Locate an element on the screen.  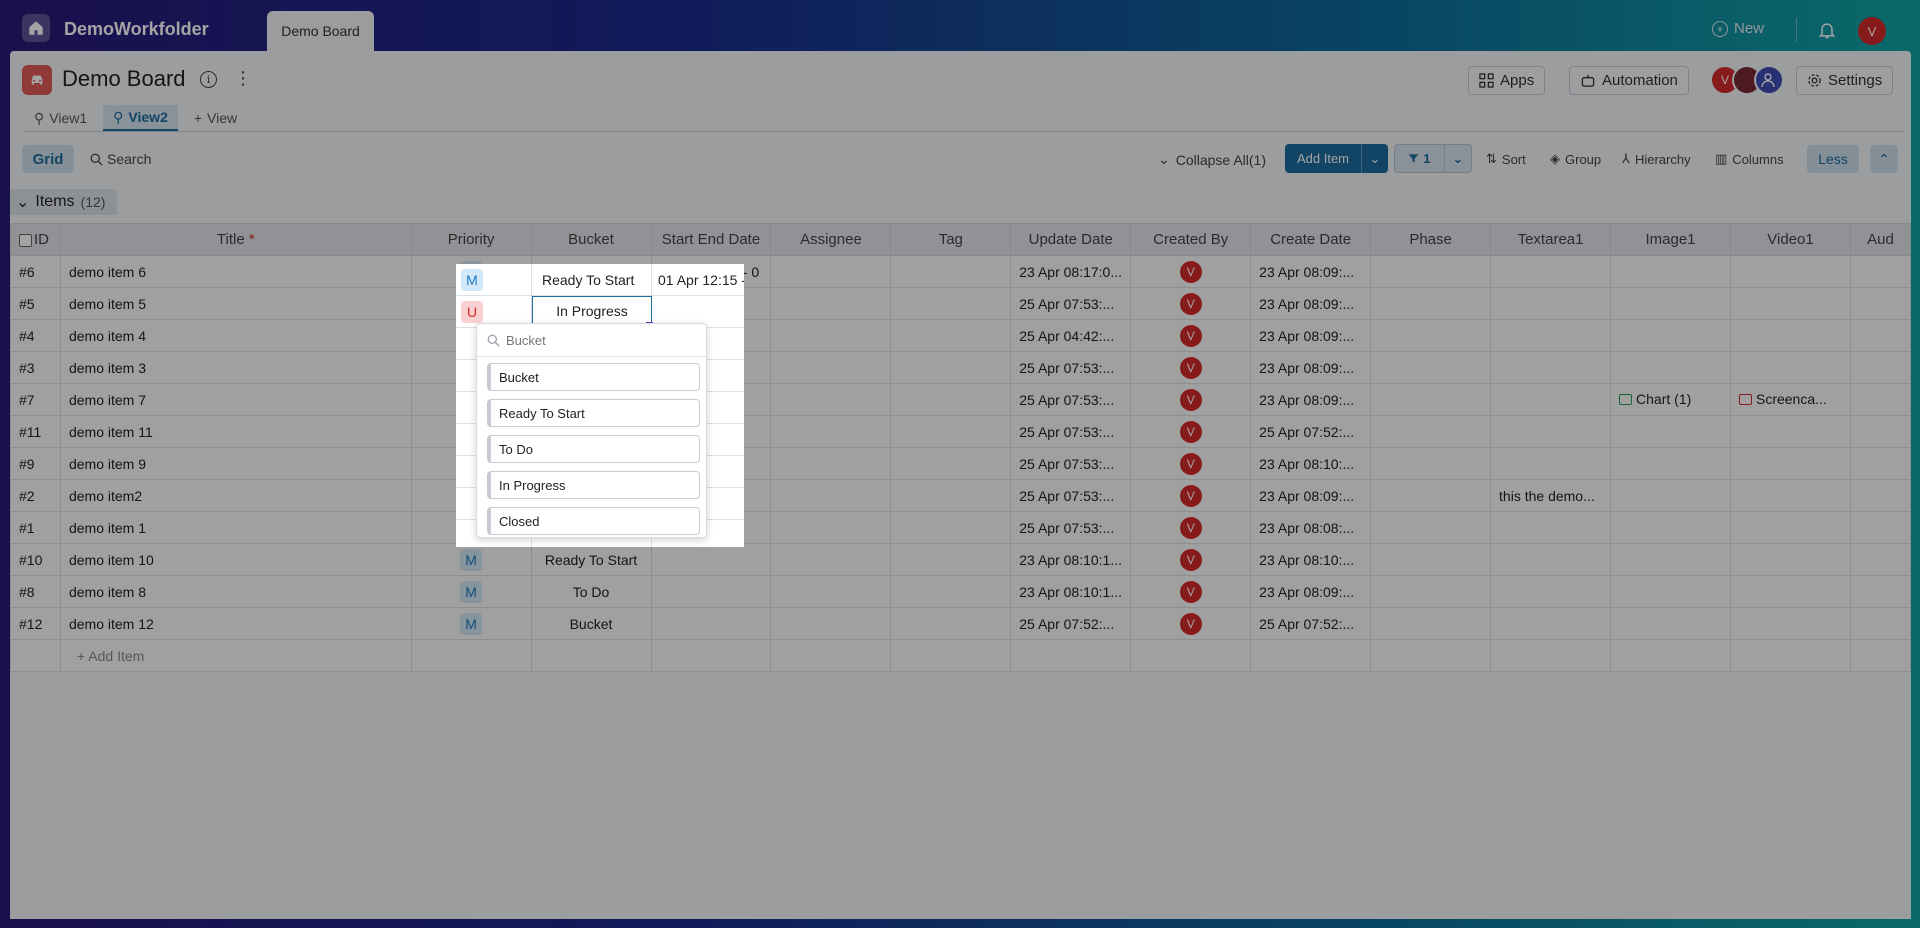
bucket-cell: Ready To Start is located at coordinates (588, 280).